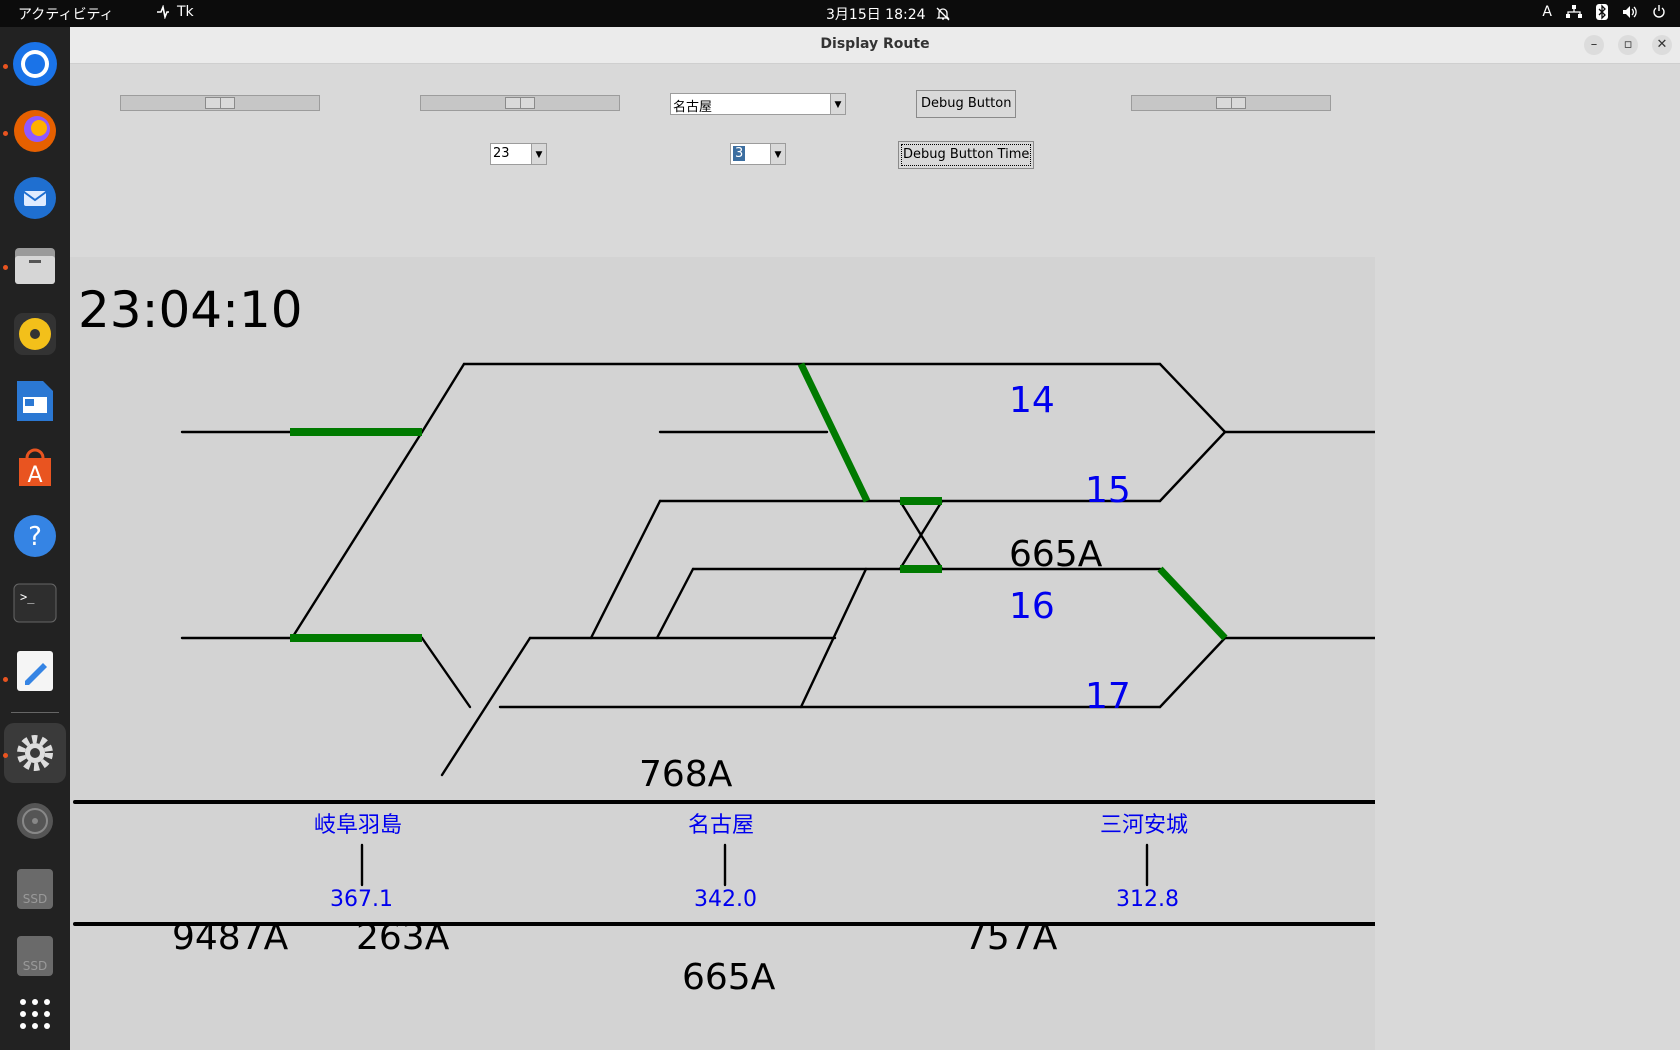  I want to click on slider-2-thumb, so click(520, 103).